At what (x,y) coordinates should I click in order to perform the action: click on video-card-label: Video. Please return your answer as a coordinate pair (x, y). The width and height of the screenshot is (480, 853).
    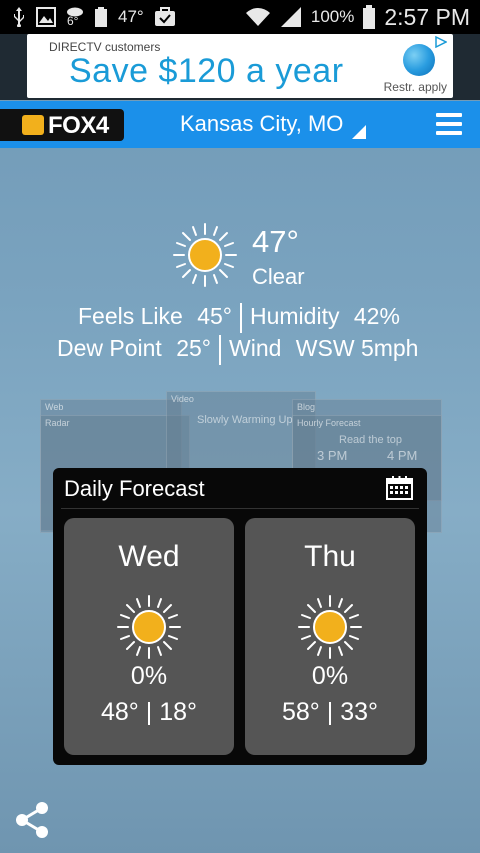
    Looking at the image, I should click on (182, 399).